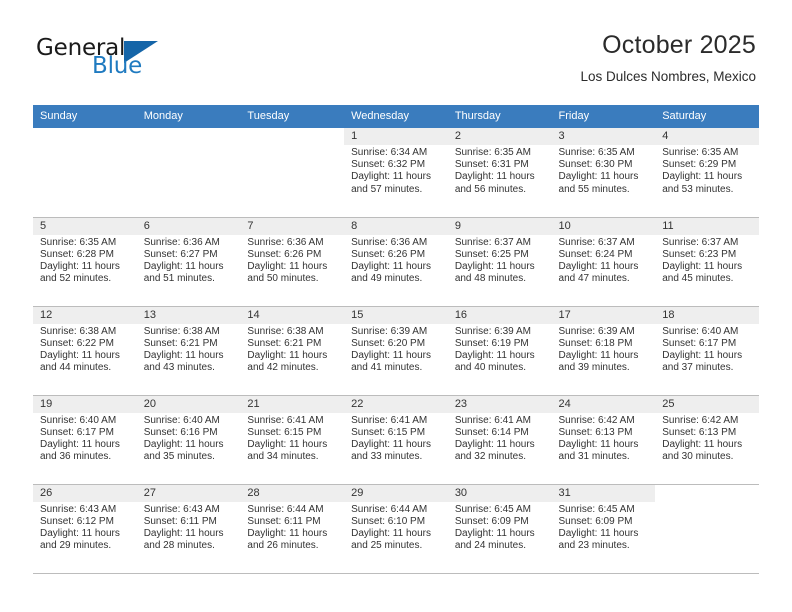 Image resolution: width=792 pixels, height=612 pixels. What do you see at coordinates (603, 315) in the screenshot?
I see `day-number: 17` at bounding box center [603, 315].